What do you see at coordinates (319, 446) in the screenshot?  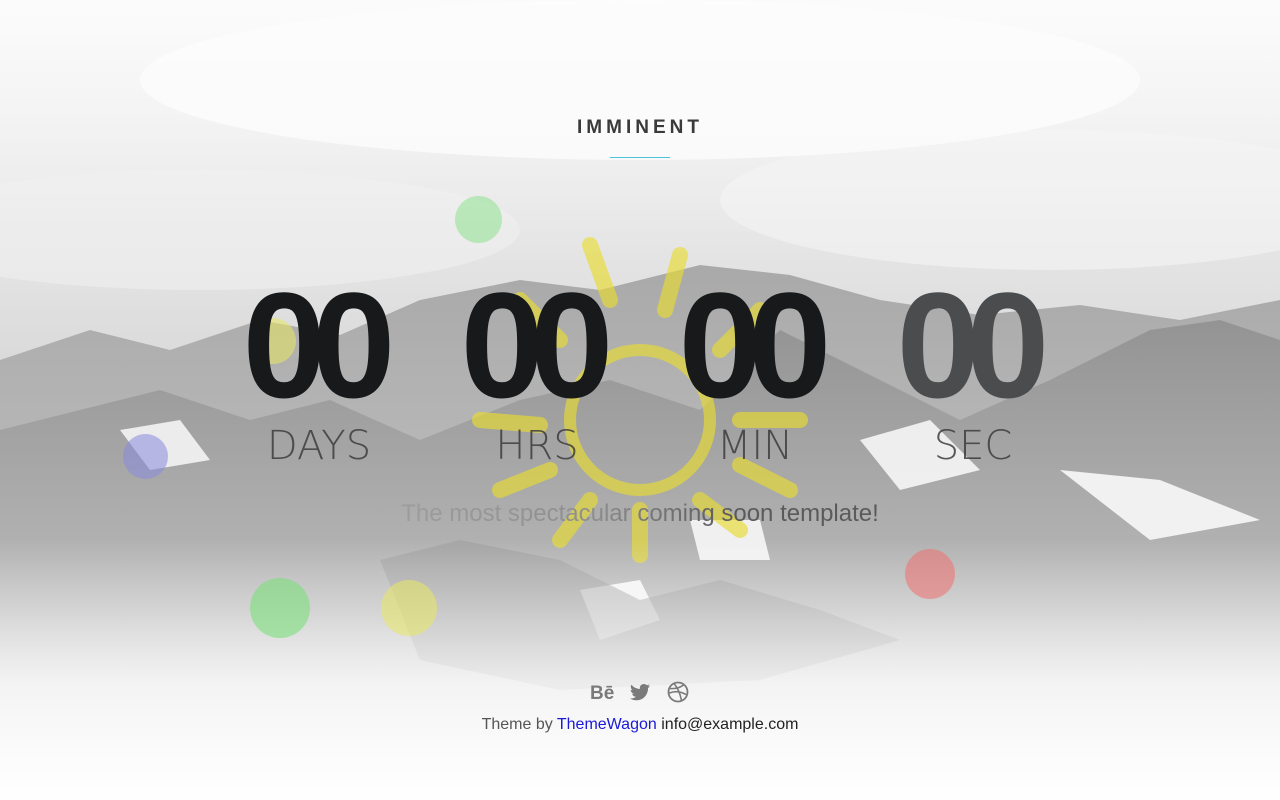 I see `days-label: DAYS` at bounding box center [319, 446].